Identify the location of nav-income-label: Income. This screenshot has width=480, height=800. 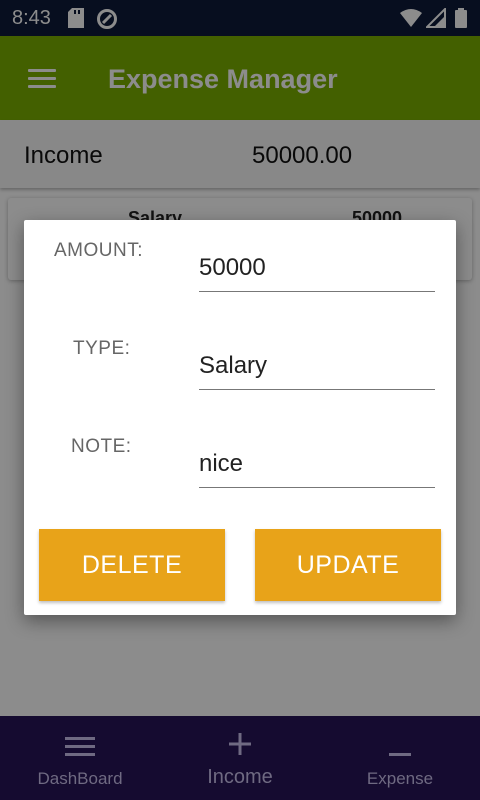
(240, 777).